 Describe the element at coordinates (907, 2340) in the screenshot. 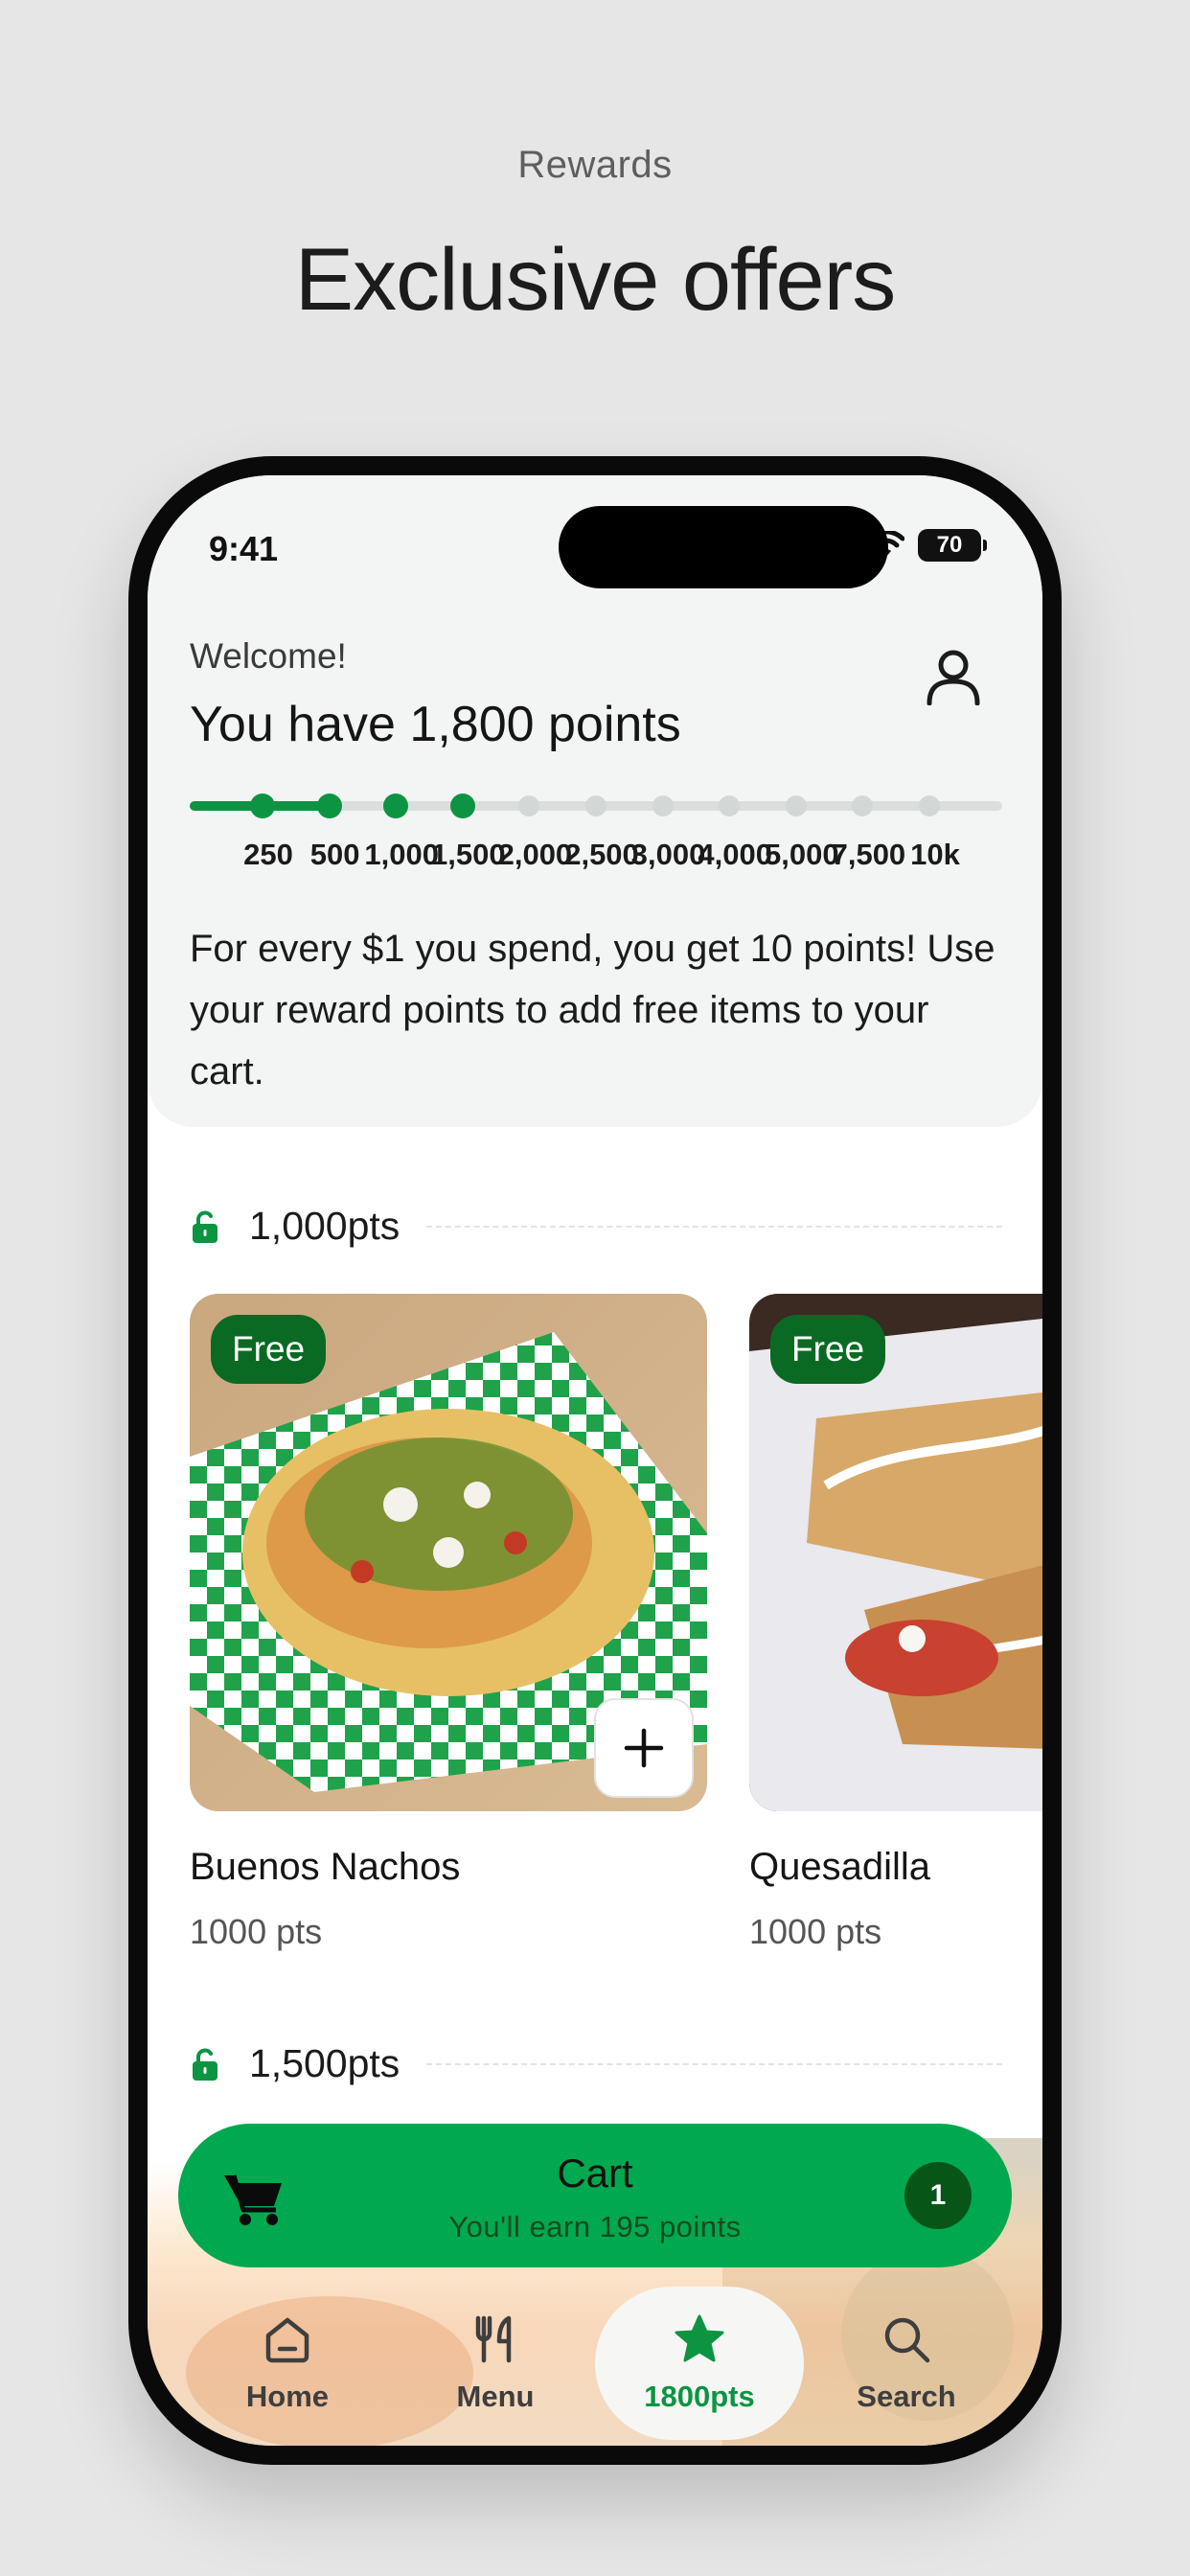

I see `search-icon` at that location.